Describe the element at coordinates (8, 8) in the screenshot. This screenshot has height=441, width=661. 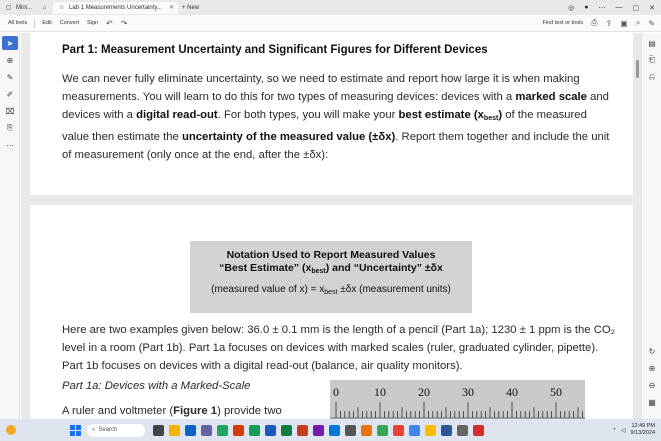
I see `page-icon: ▢` at that location.